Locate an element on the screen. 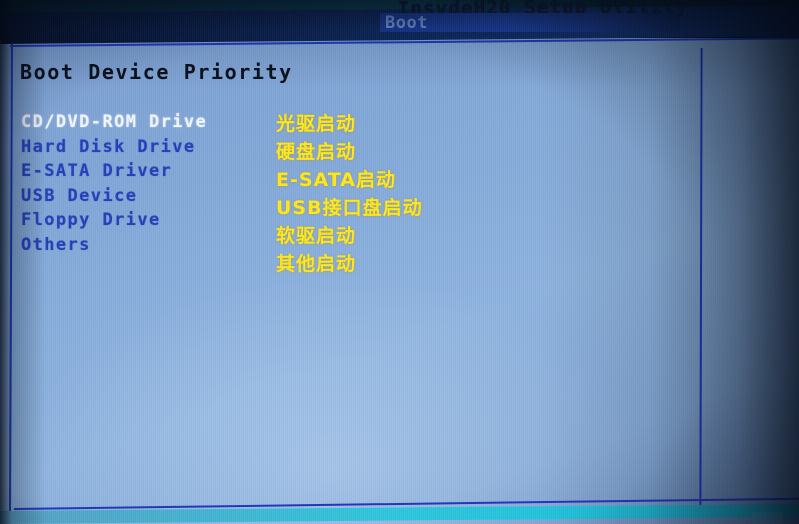 The width and height of the screenshot is (799, 524). boot-device-item: USB Device is located at coordinates (114, 196).